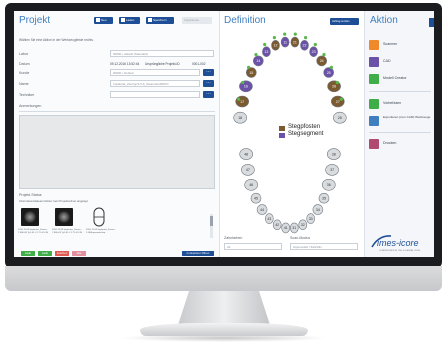 Image resolution: width=446 pixels, height=349 pixels. What do you see at coordinates (125, 64) in the screenshot?
I see `datum-value: 09.12.2016 13:52:44` at bounding box center [125, 64].